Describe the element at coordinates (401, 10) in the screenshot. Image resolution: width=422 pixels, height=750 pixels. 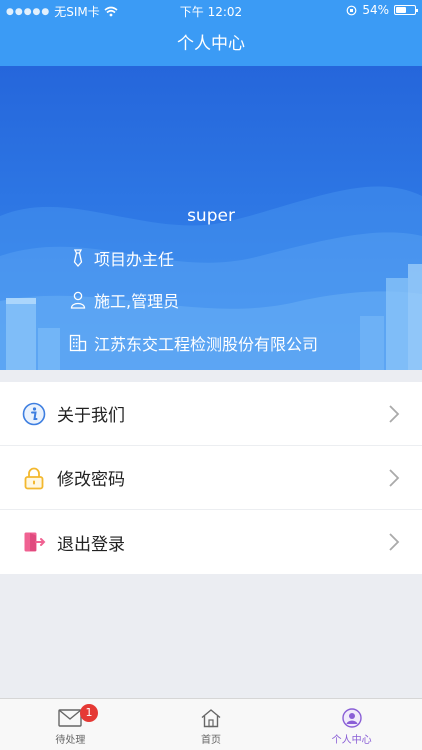
I see `battery-fill` at that location.